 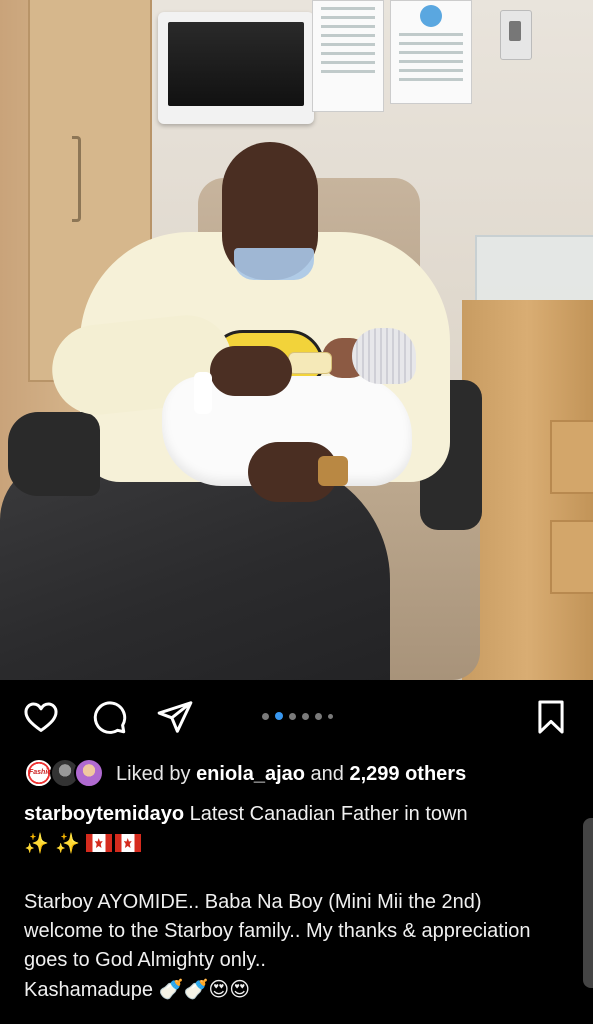 What do you see at coordinates (250, 774) in the screenshot?
I see `liked-by-username: eniola_ajao` at bounding box center [250, 774].